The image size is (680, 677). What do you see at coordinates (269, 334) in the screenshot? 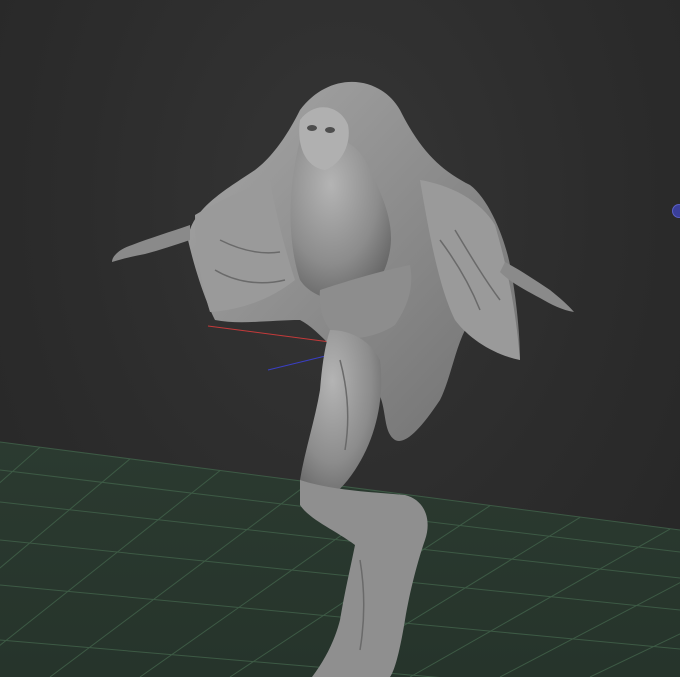
I see `x-axis-line` at bounding box center [269, 334].